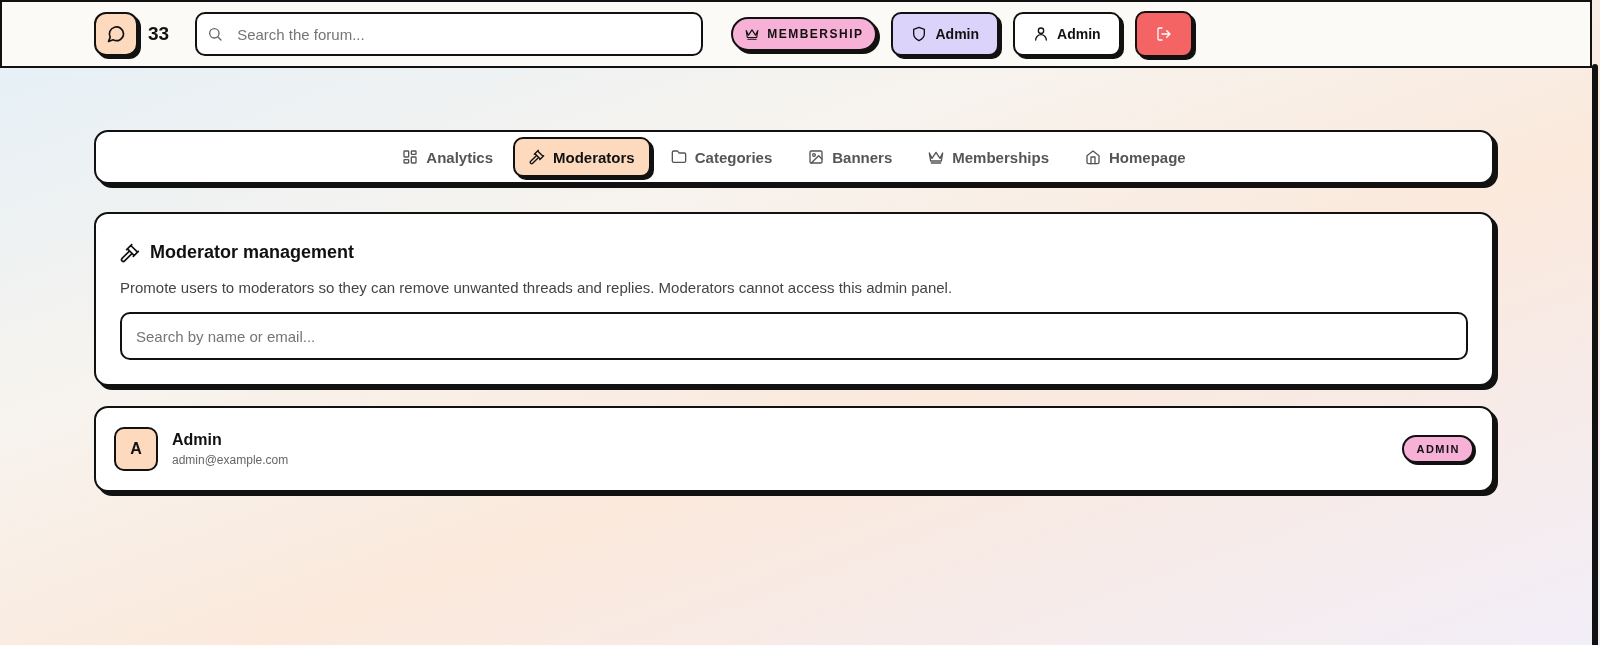 This screenshot has width=1600, height=645. Describe the element at coordinates (231, 460) in the screenshot. I see `user-email: admin@example.com` at that location.